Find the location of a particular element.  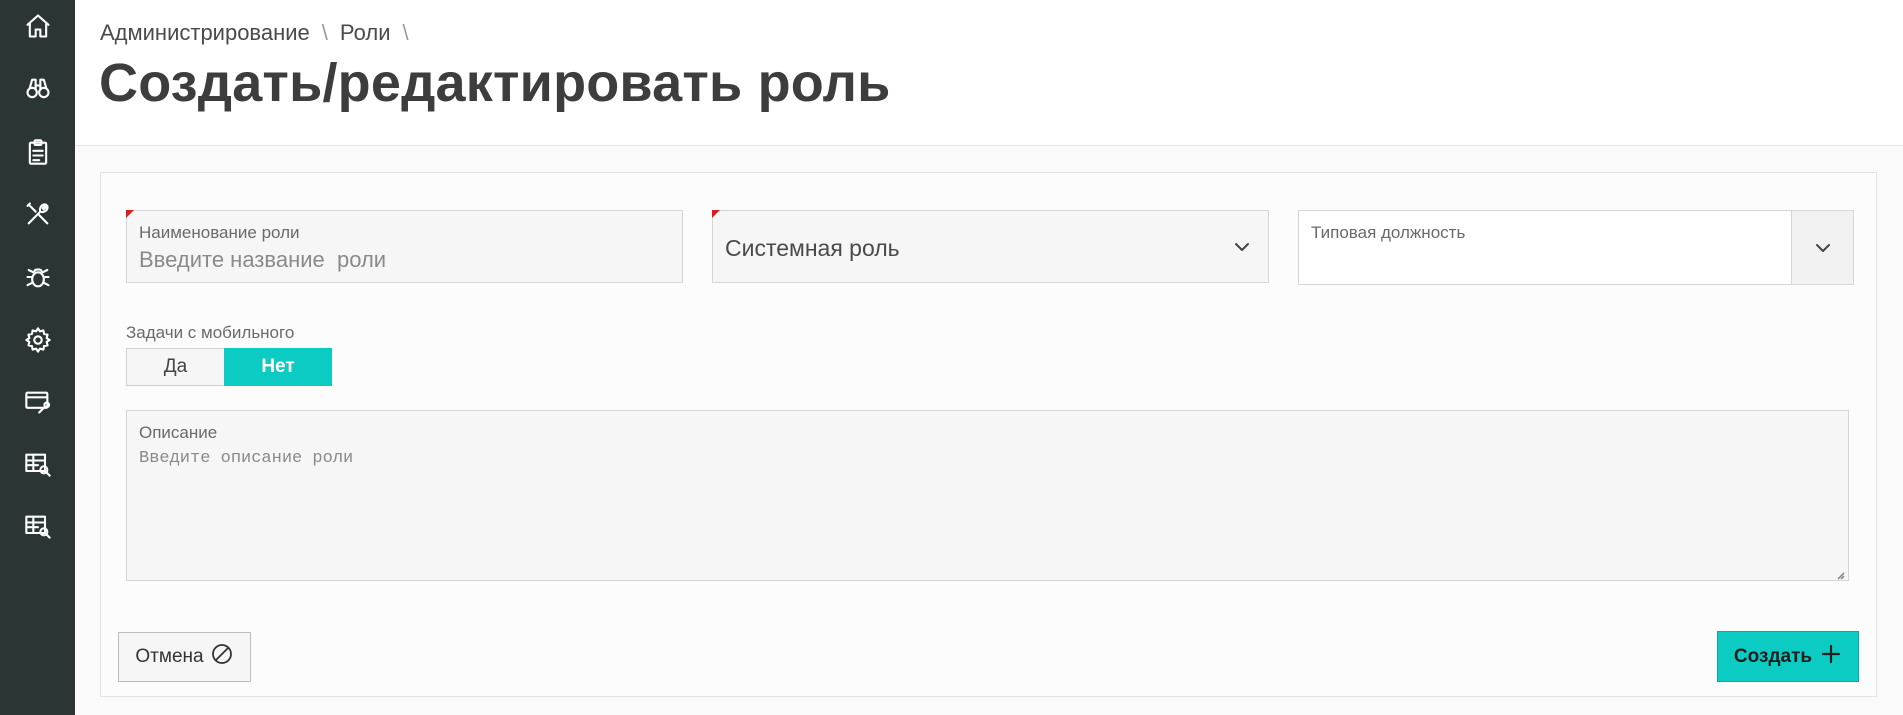

mobile-tasks-option-no: Нет is located at coordinates (278, 367).